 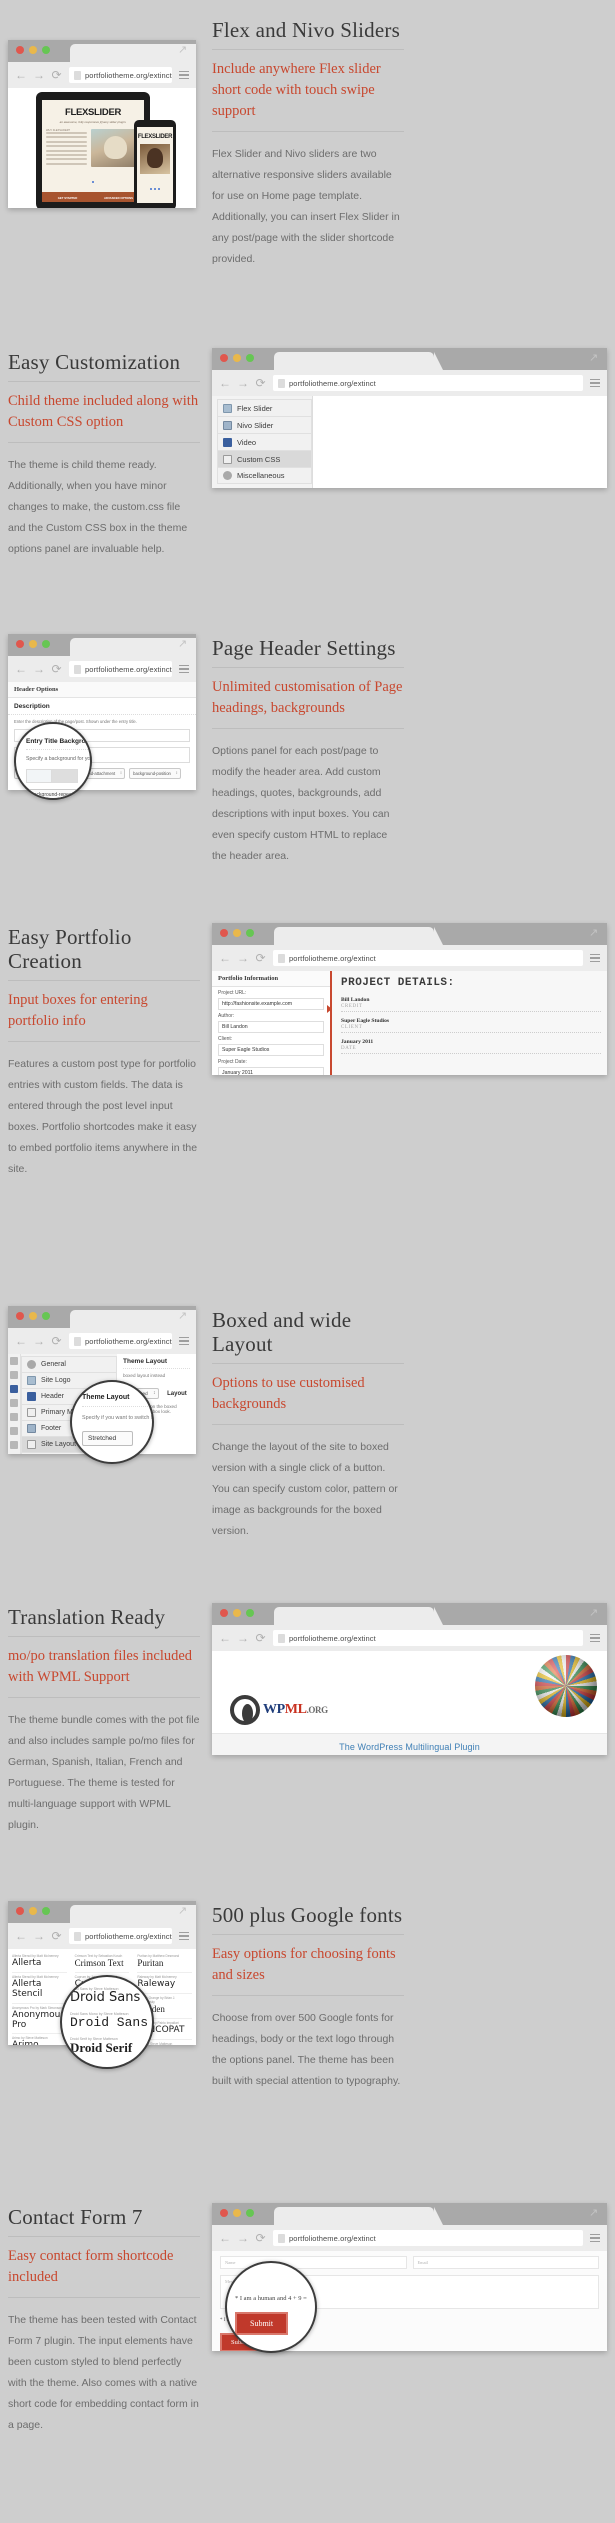 What do you see at coordinates (14, 1417) in the screenshot?
I see `users-icon` at bounding box center [14, 1417].